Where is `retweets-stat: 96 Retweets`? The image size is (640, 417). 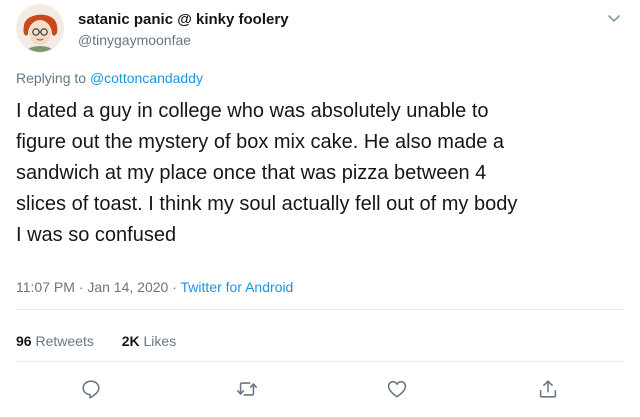 retweets-stat: 96 Retweets is located at coordinates (57, 341).